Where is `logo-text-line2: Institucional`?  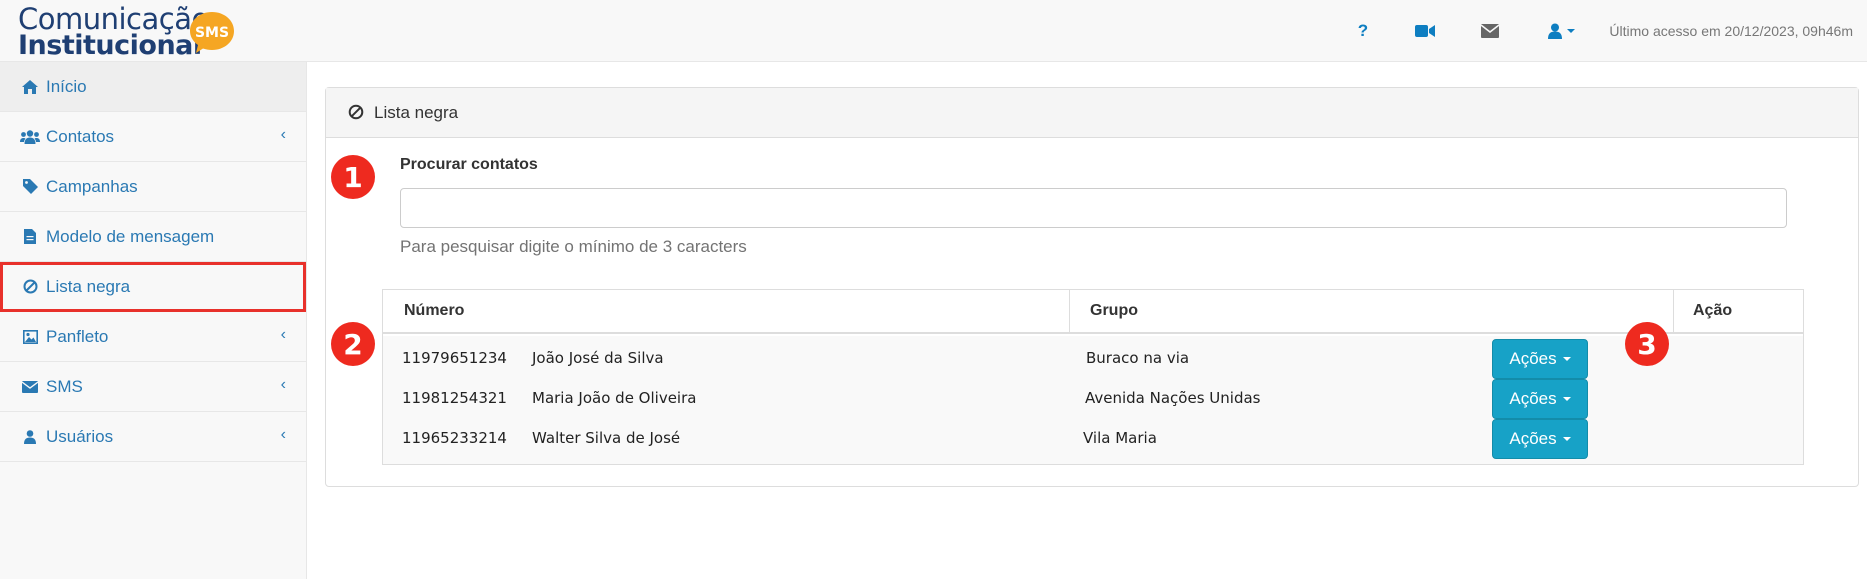
logo-text-line2: Institucional is located at coordinates (110, 45).